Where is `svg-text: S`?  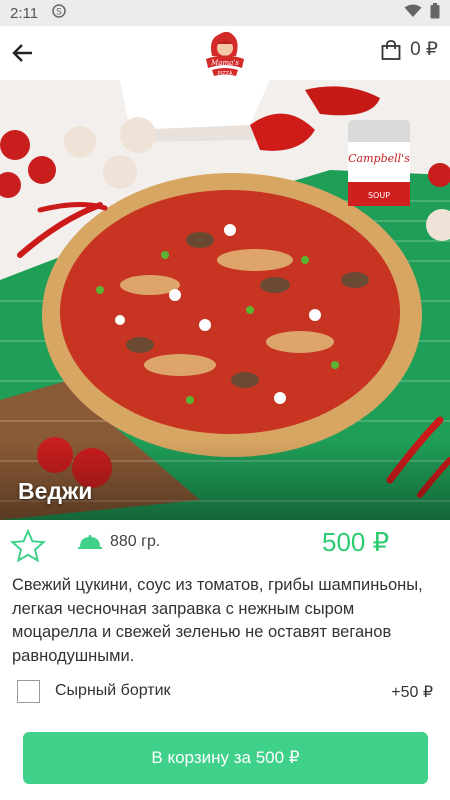
svg-text: S is located at coordinates (59, 13).